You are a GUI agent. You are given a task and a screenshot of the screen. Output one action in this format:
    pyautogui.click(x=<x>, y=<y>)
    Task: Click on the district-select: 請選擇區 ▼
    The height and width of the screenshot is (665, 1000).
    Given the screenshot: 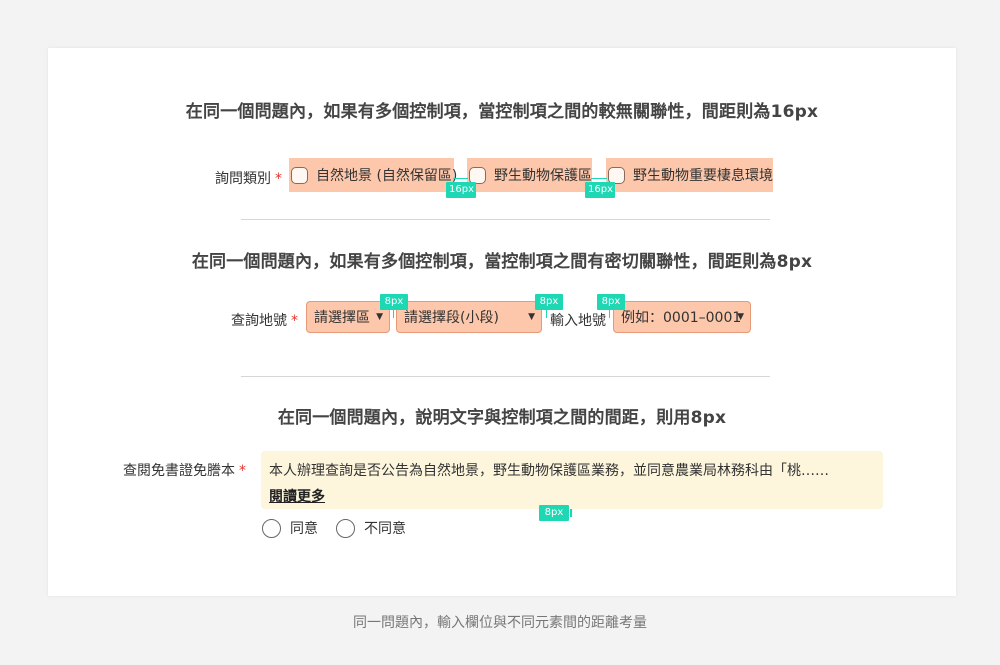 What is the action you would take?
    pyautogui.click(x=348, y=317)
    